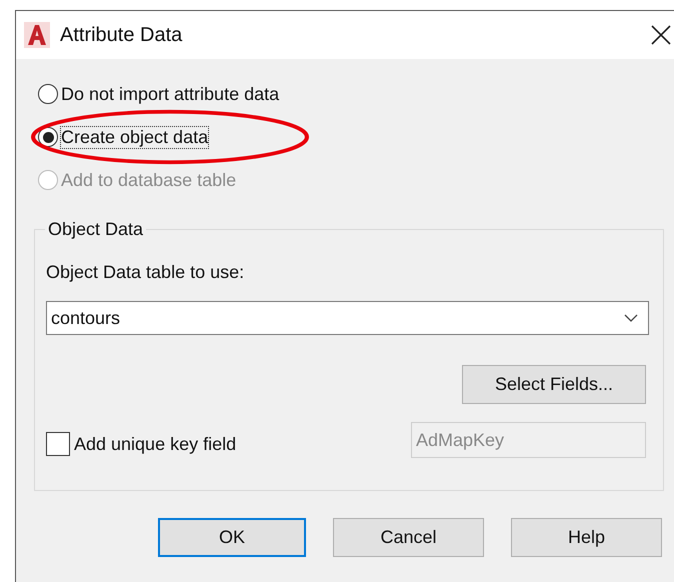 This screenshot has height=582, width=674. Describe the element at coordinates (170, 94) in the screenshot. I see `radio-label: Do not import attribute data` at that location.